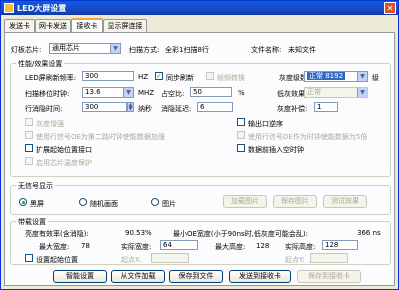  Describe the element at coordinates (29, 161) in the screenshot. I see `chip-protect-checkbox` at that location.